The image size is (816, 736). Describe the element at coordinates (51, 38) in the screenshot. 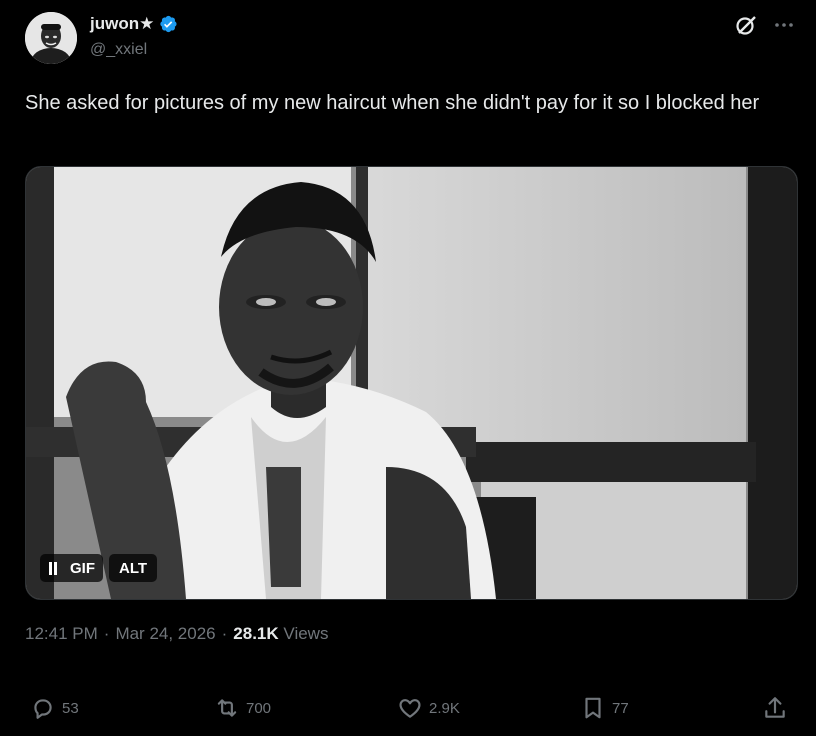

I see `author-avatar` at that location.